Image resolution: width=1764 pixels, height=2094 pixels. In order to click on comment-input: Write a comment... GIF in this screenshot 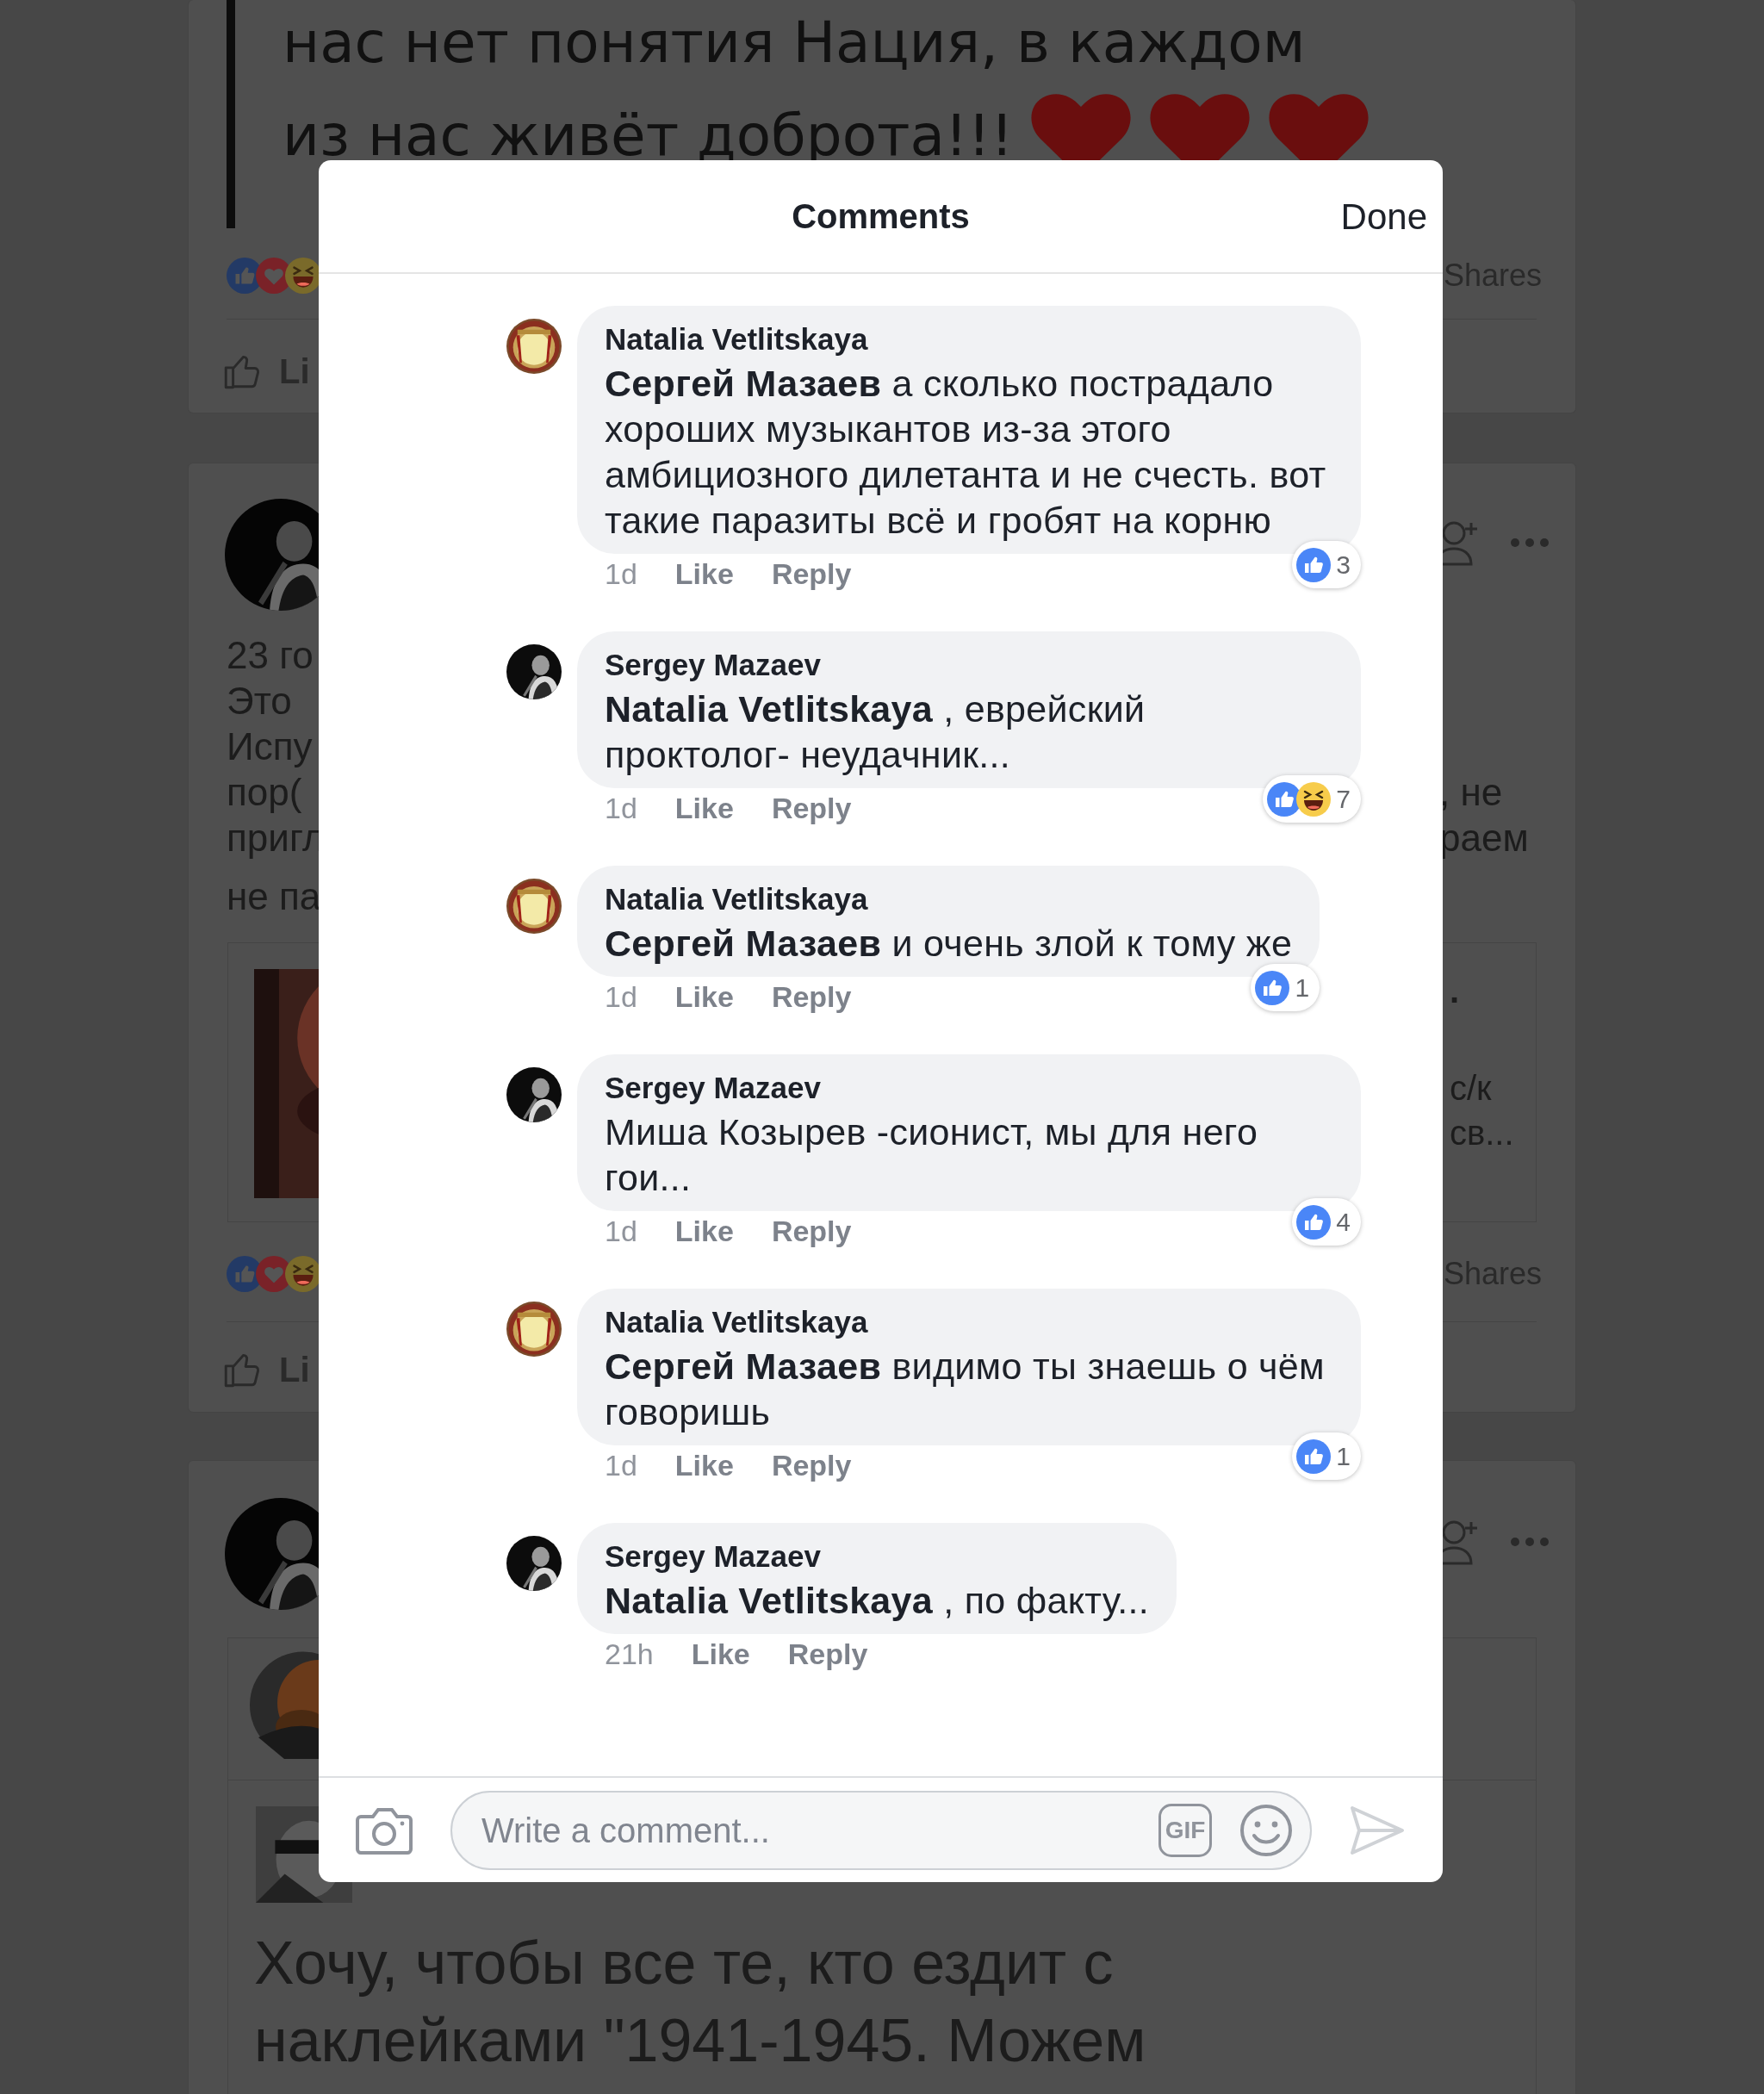, I will do `click(881, 1830)`.